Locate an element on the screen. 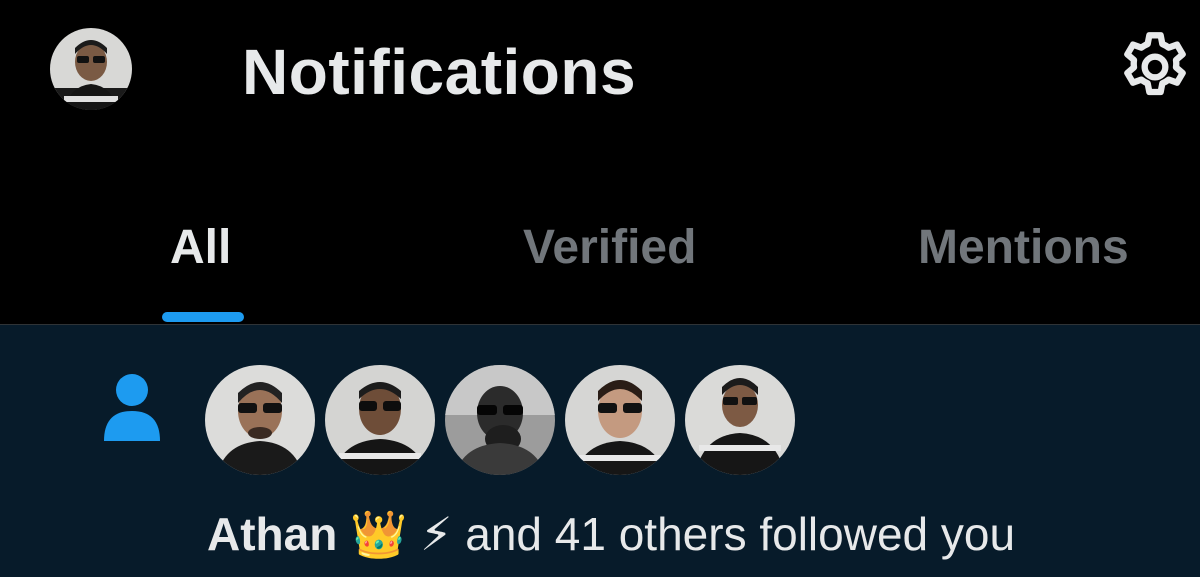  settings-button is located at coordinates (1155, 67).